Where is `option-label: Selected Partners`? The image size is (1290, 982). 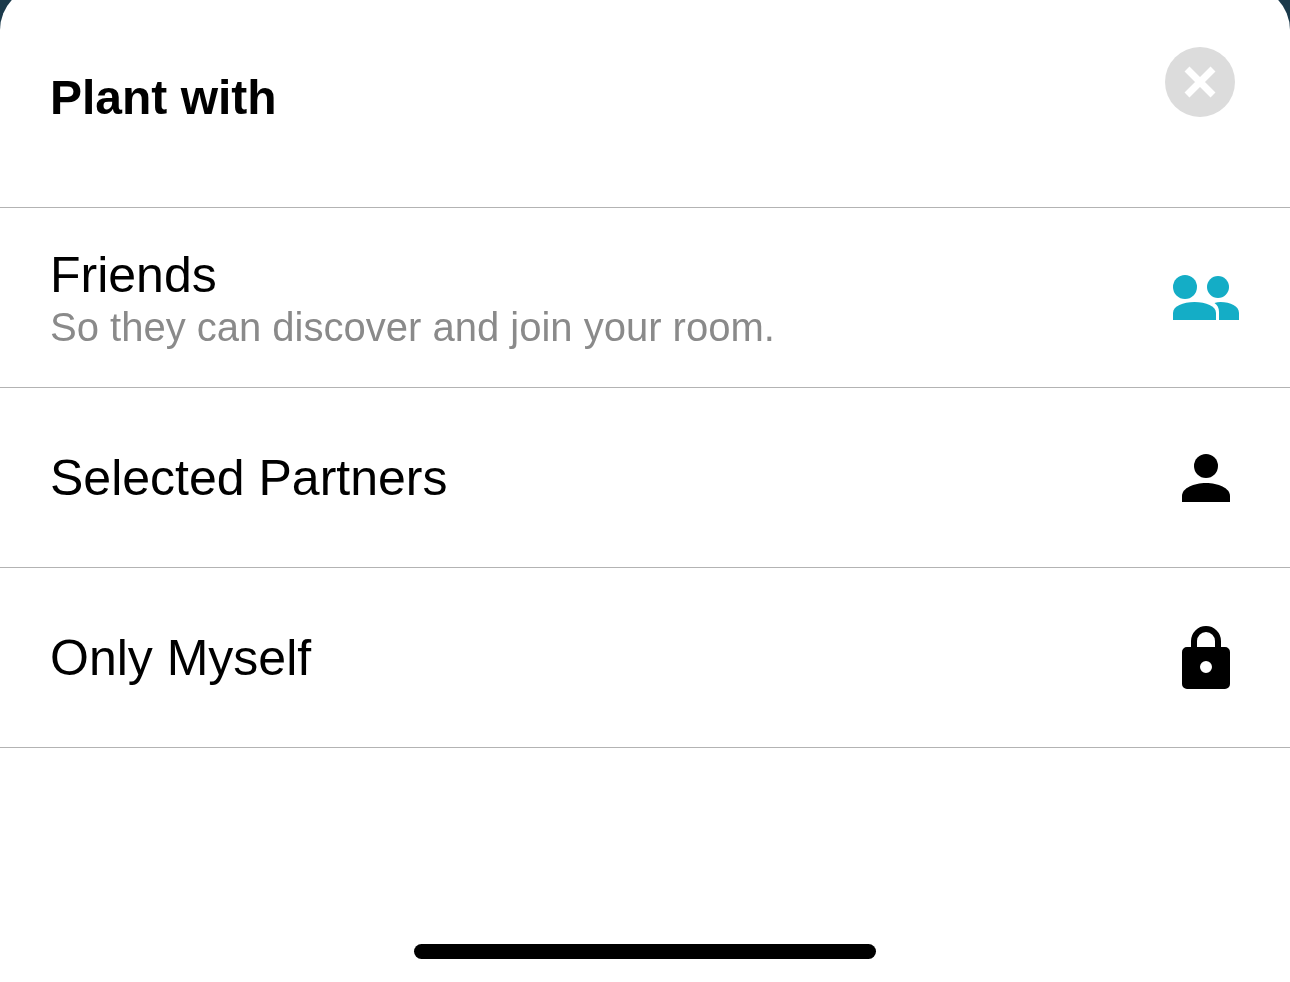
option-label: Selected Partners is located at coordinates (249, 477).